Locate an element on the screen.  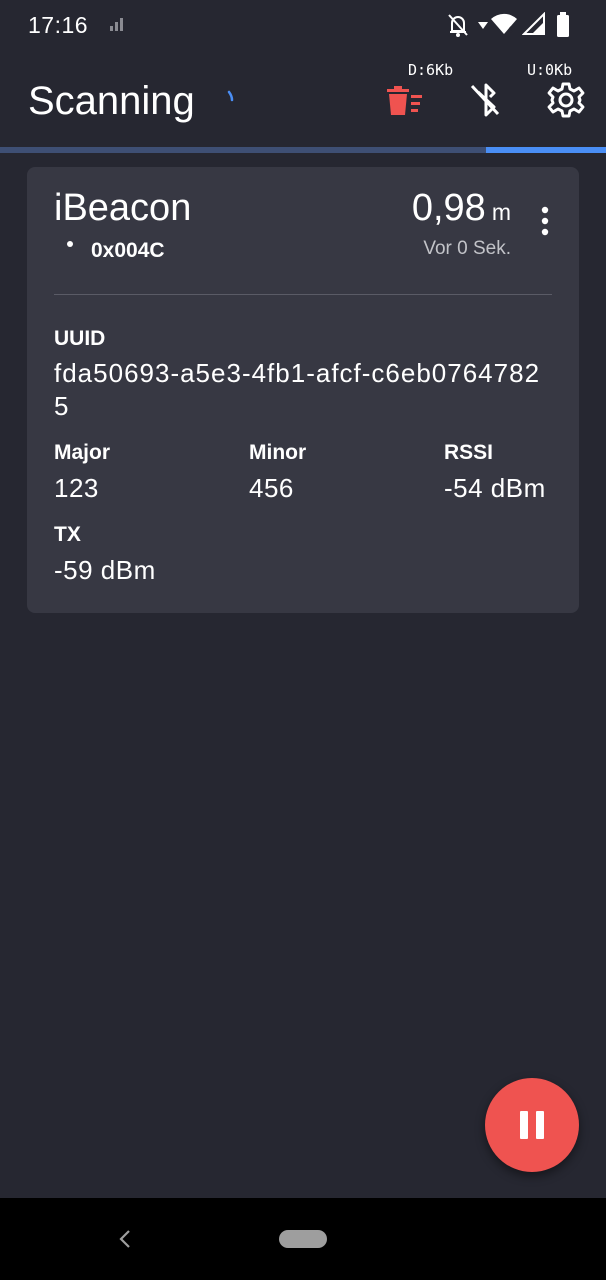
scanning-spinner-icon is located at coordinates (232, 100).